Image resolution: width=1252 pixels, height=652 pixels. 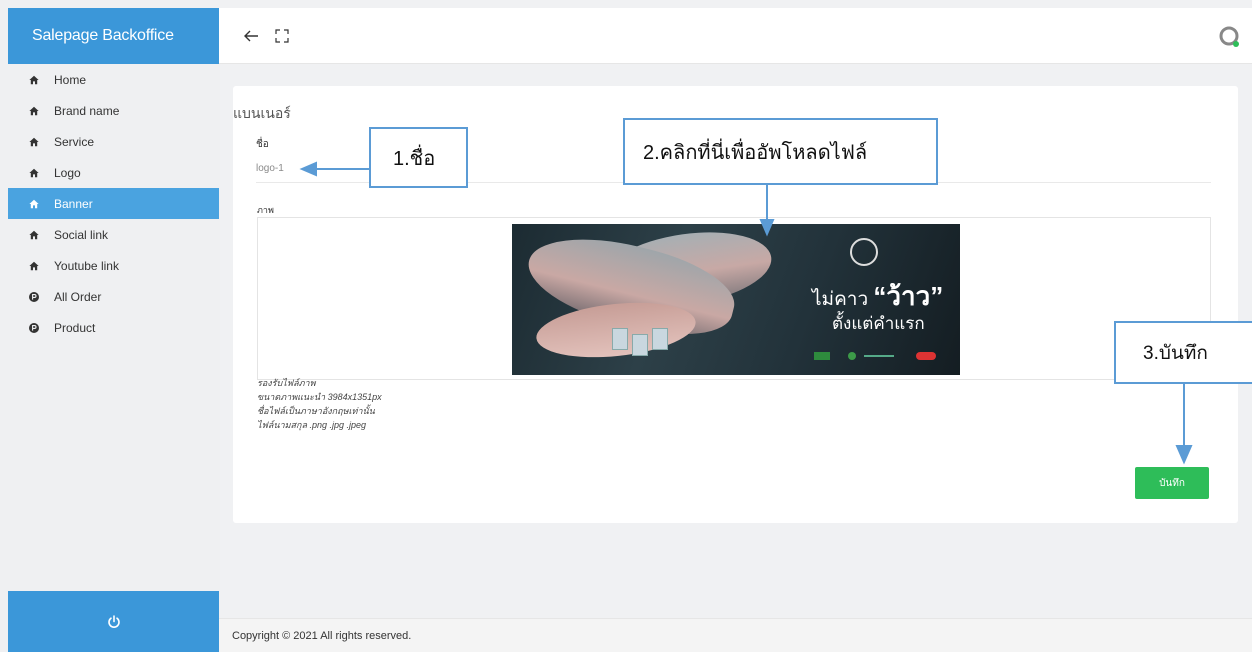 I want to click on arrow-left-icon, so click(x=251, y=36).